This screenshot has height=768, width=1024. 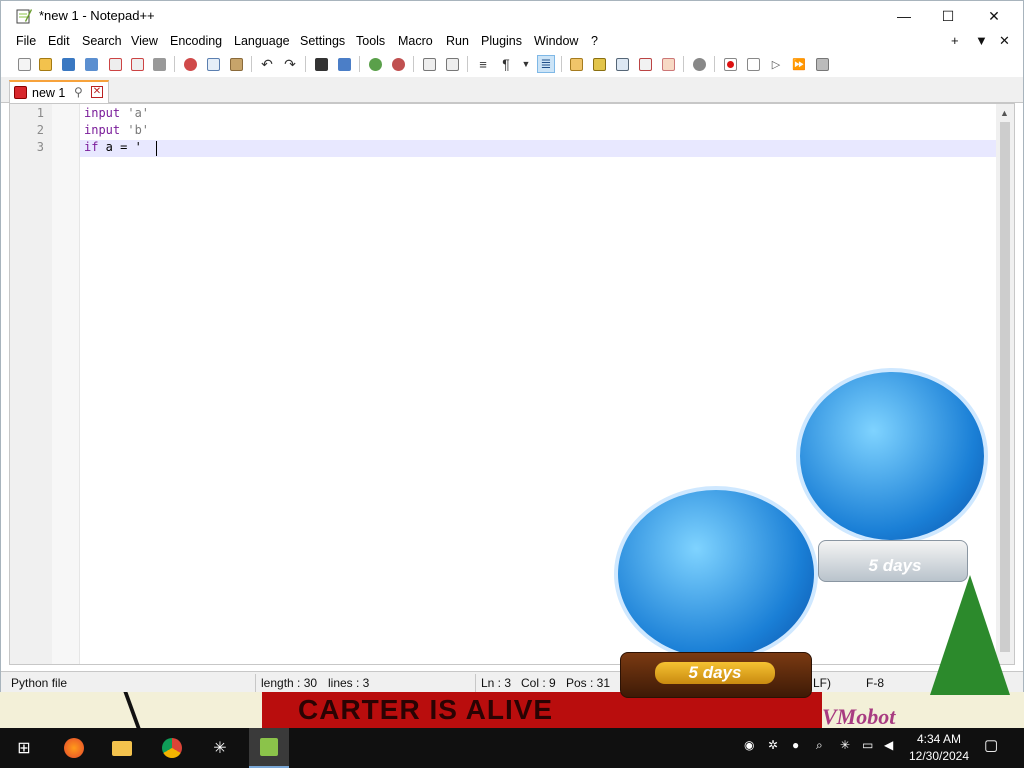 I want to click on pin-icon: ⚲, so click(x=78, y=92).